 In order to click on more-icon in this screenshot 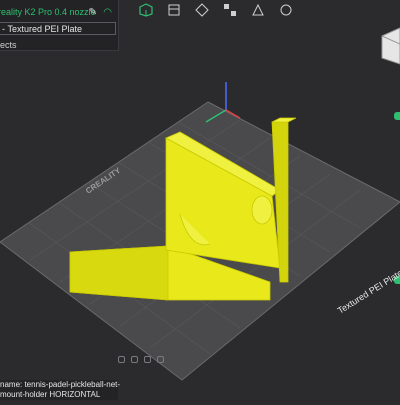, I will do `click(286, 10)`.